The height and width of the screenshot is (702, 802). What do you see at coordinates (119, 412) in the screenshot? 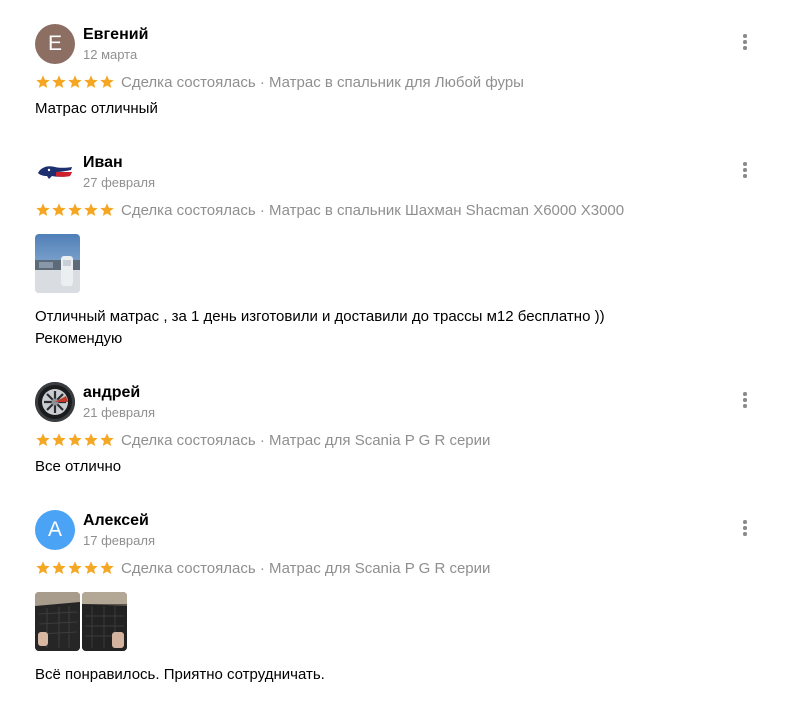
I see `review-date: 21 февраля` at bounding box center [119, 412].